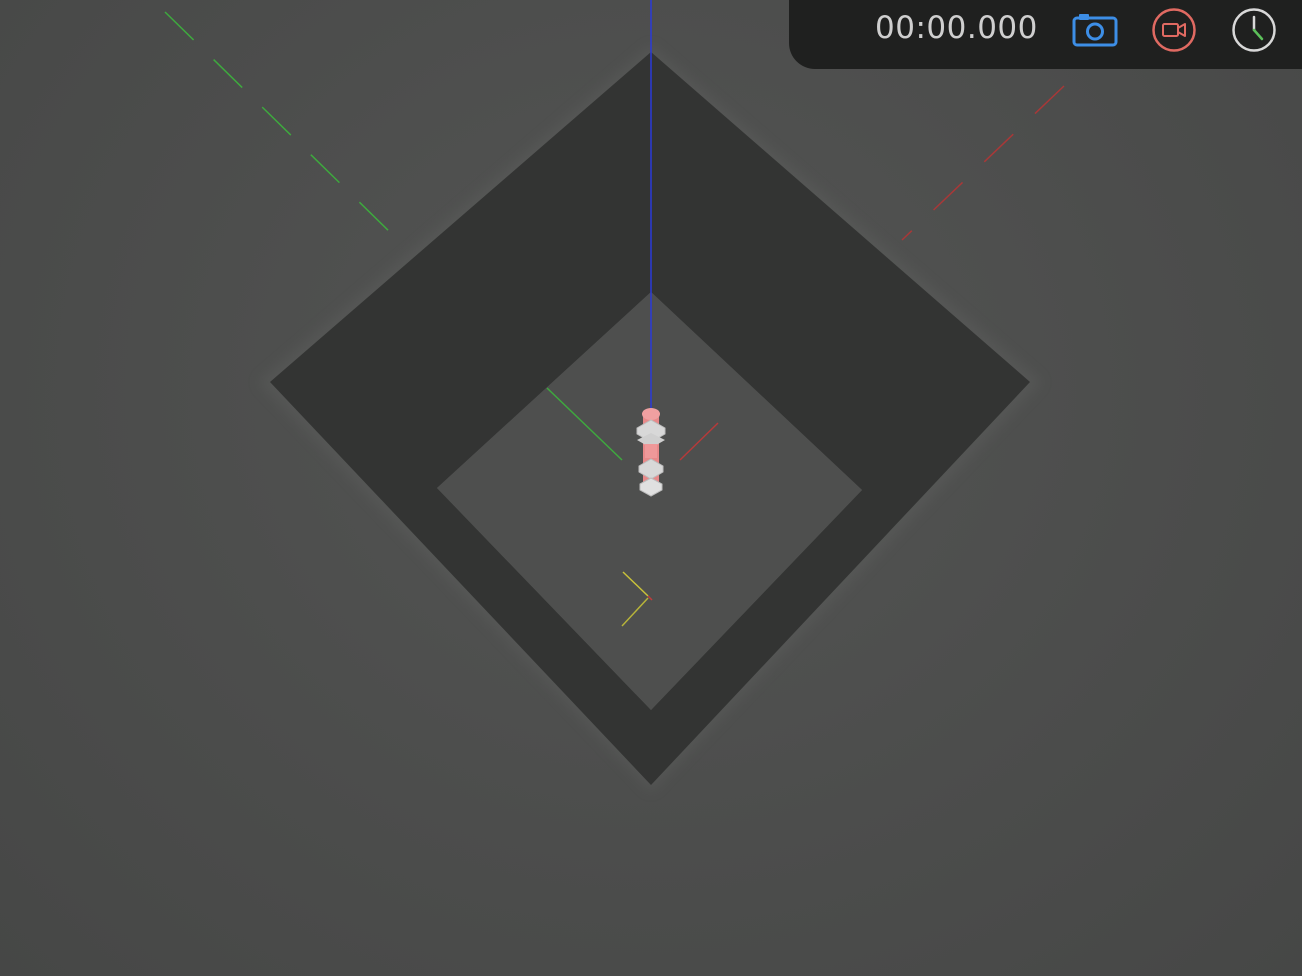  I want to click on world-axis-y, so click(280, 125).